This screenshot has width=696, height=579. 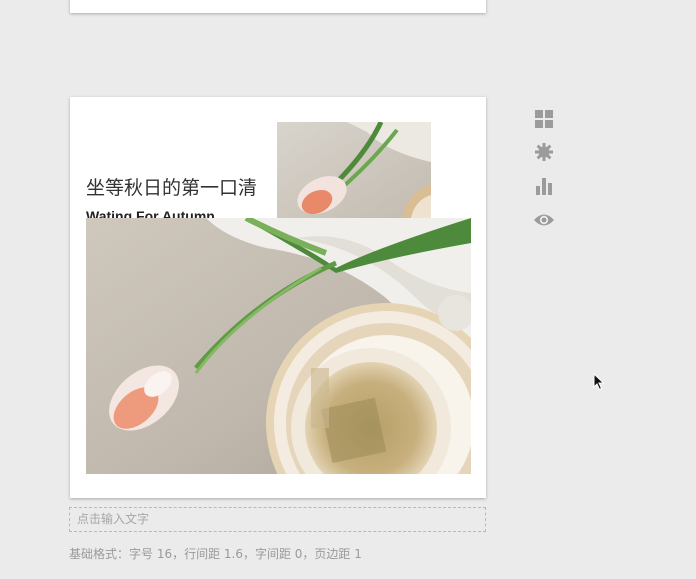 What do you see at coordinates (277, 519) in the screenshot?
I see `text-input-field: 点击输入文字` at bounding box center [277, 519].